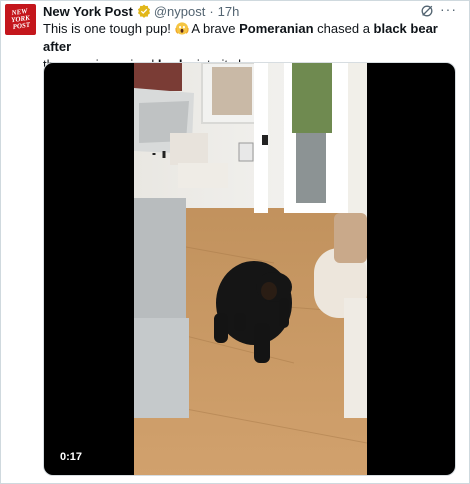 Image resolution: width=470 pixels, height=484 pixels. Describe the element at coordinates (427, 11) in the screenshot. I see `grok-icon` at that location.